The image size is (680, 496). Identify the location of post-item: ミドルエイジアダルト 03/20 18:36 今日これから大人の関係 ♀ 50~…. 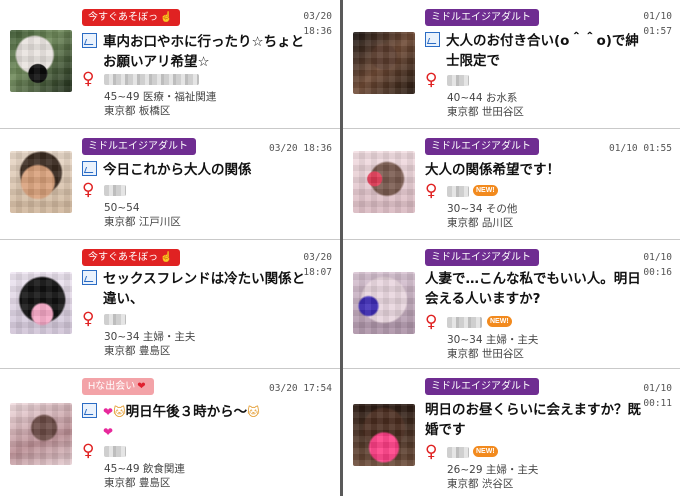
(170, 184).